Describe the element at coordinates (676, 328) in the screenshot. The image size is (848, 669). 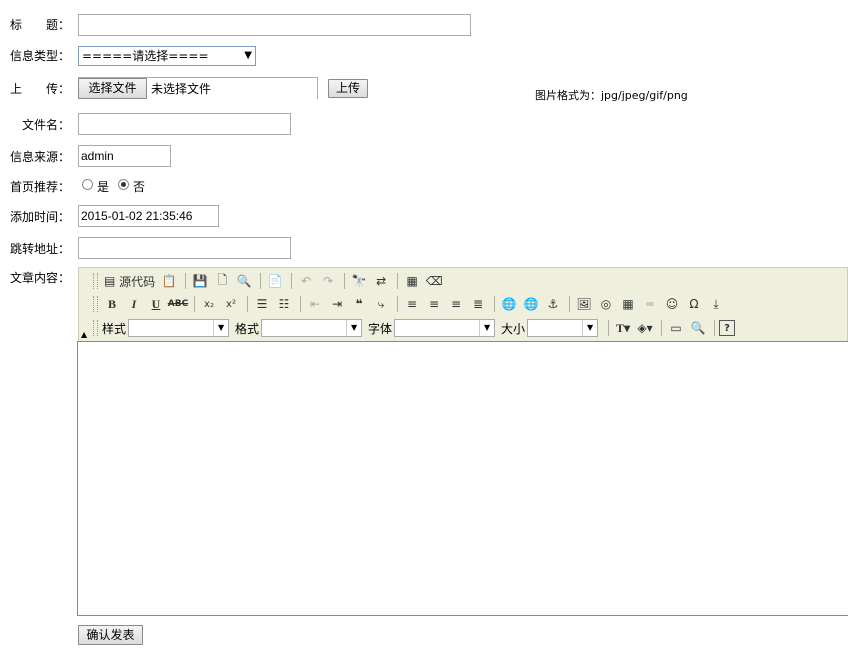
I see `maximize-icon: ▭` at that location.